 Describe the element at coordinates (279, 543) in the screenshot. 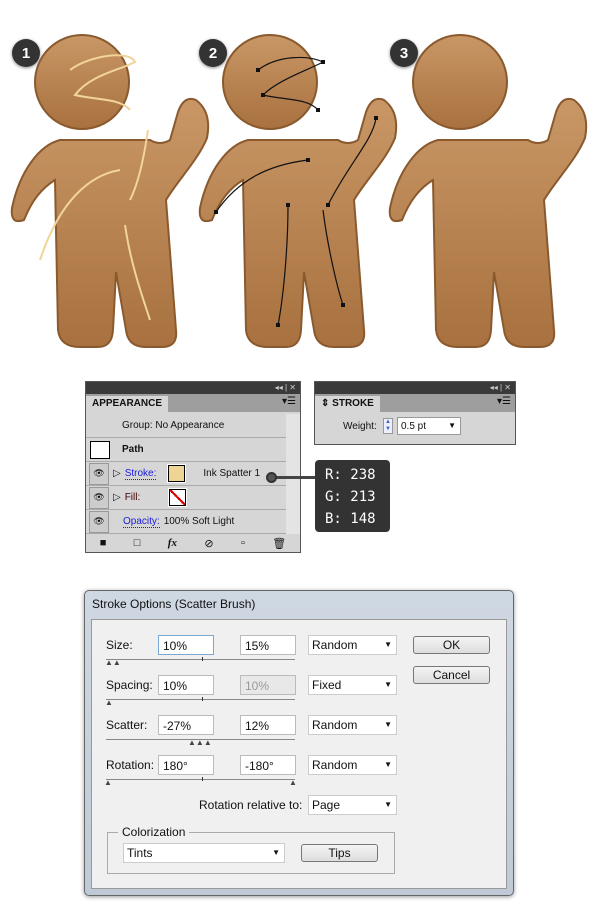

I see `trash-icon: 🗑` at that location.